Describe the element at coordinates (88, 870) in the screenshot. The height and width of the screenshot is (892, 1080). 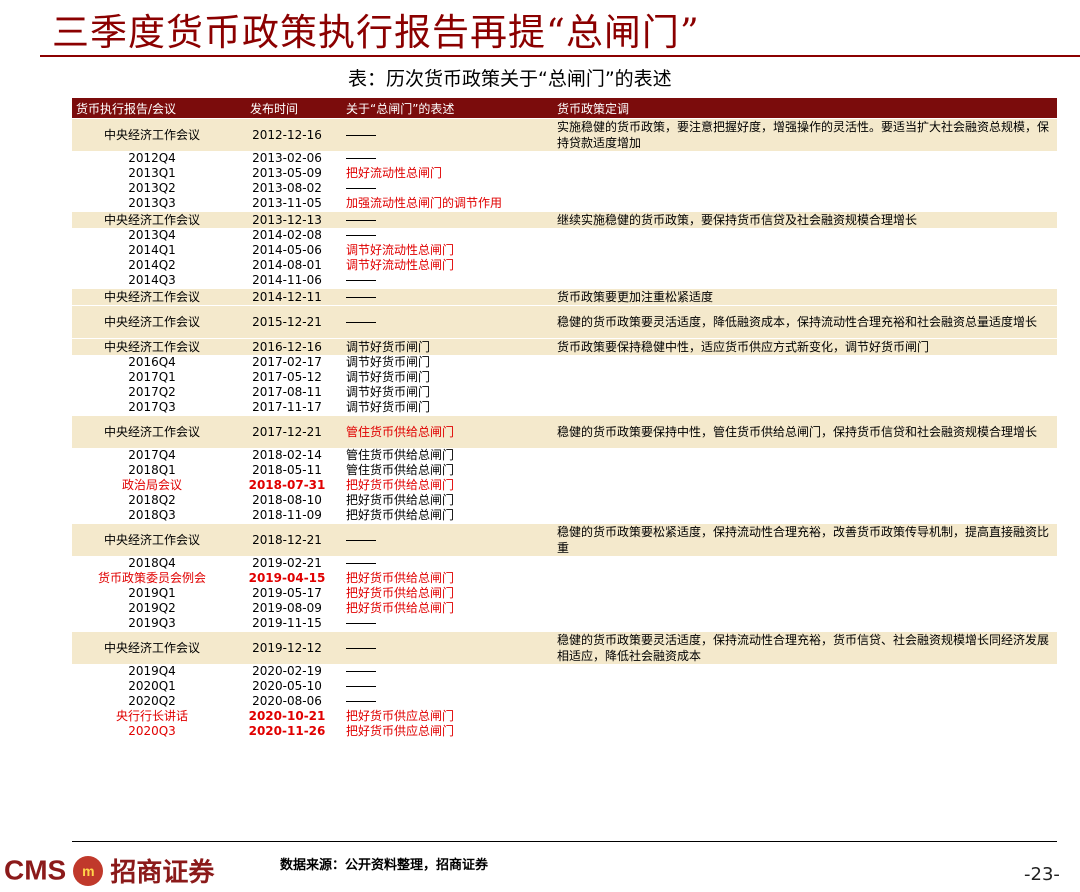
I see `logo-mark-icon: m` at that location.